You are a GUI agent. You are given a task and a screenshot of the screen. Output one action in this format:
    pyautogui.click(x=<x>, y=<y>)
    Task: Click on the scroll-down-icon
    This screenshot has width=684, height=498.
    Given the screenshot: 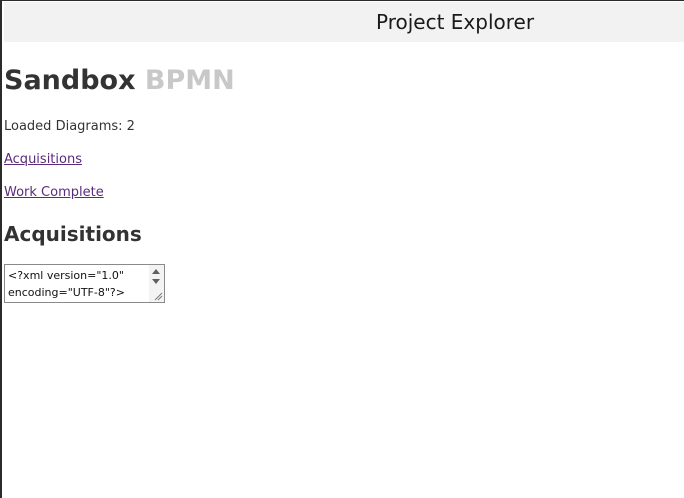 What is the action you would take?
    pyautogui.click(x=156, y=281)
    